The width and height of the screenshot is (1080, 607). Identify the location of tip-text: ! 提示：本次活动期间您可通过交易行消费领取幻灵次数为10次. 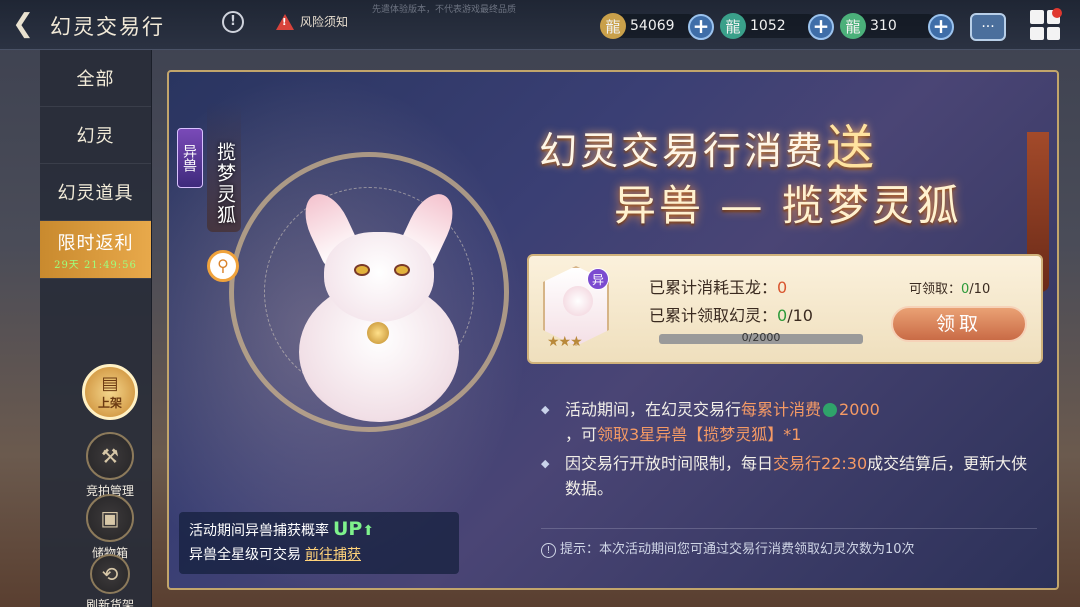
(728, 548).